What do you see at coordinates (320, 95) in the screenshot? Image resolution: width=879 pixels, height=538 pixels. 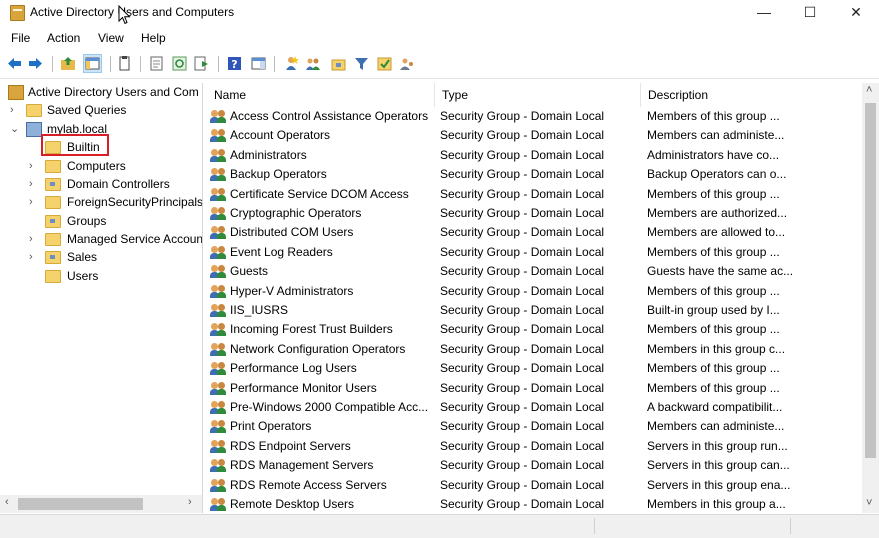 I see `column-header-name: Name` at bounding box center [320, 95].